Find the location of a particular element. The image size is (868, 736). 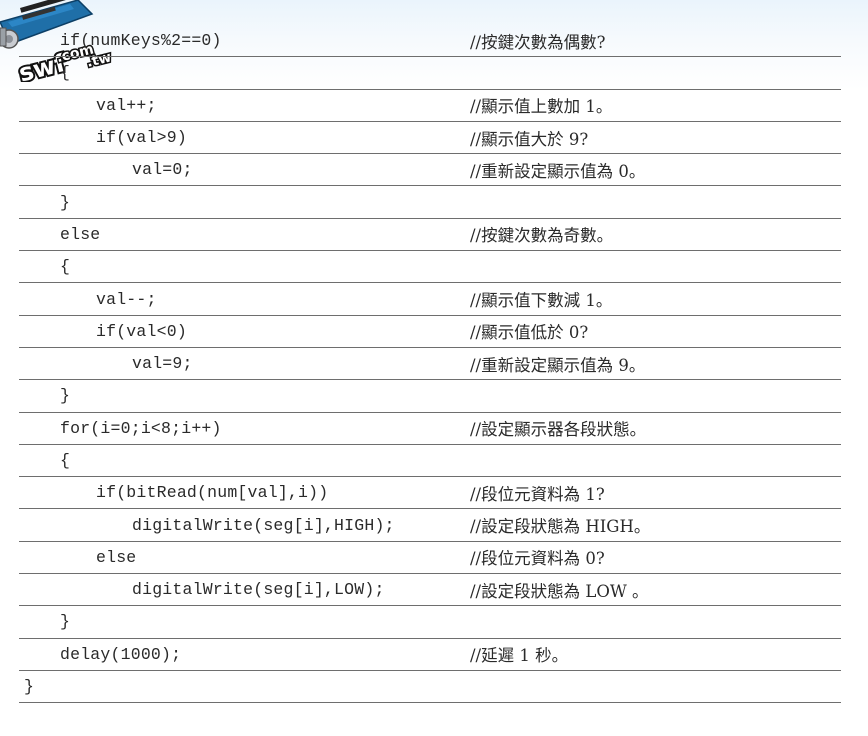

code-line: else //按鍵次數為奇數。 is located at coordinates (430, 235).